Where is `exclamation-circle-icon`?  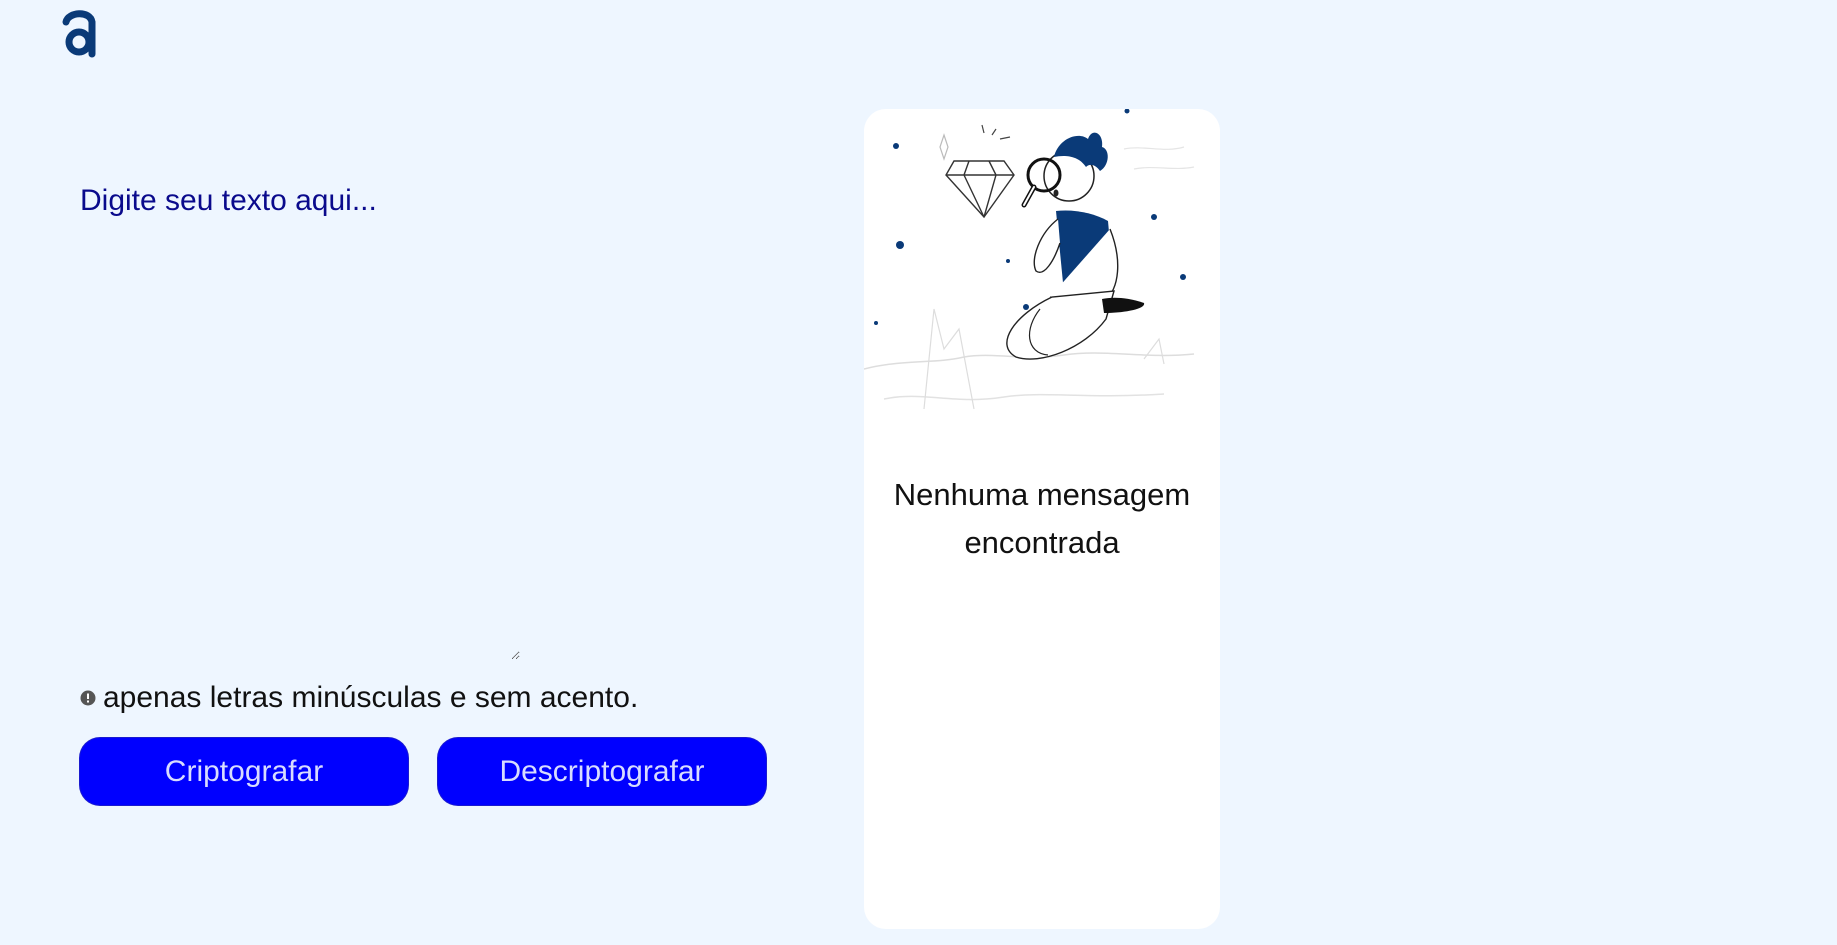
exclamation-circle-icon is located at coordinates (88, 698).